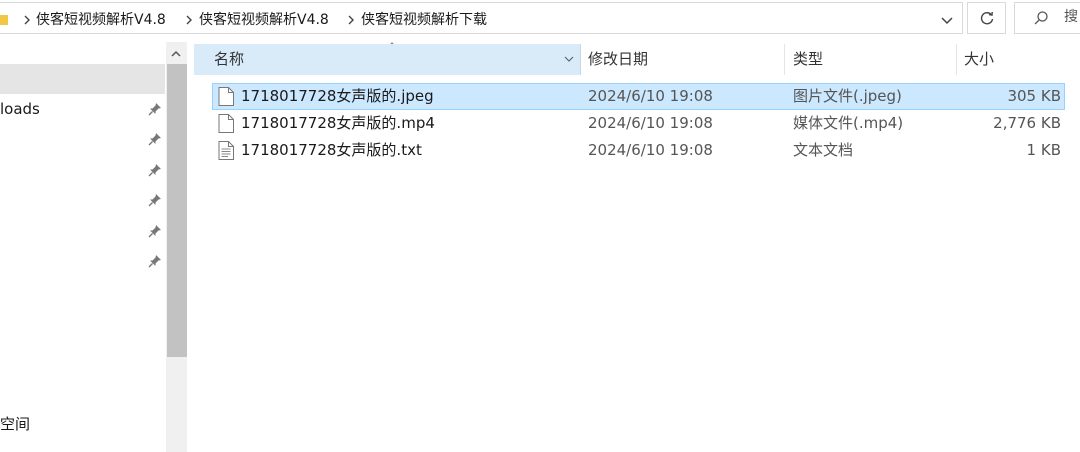 The width and height of the screenshot is (1080, 452). I want to click on column-header-name-label: 名称, so click(229, 59).